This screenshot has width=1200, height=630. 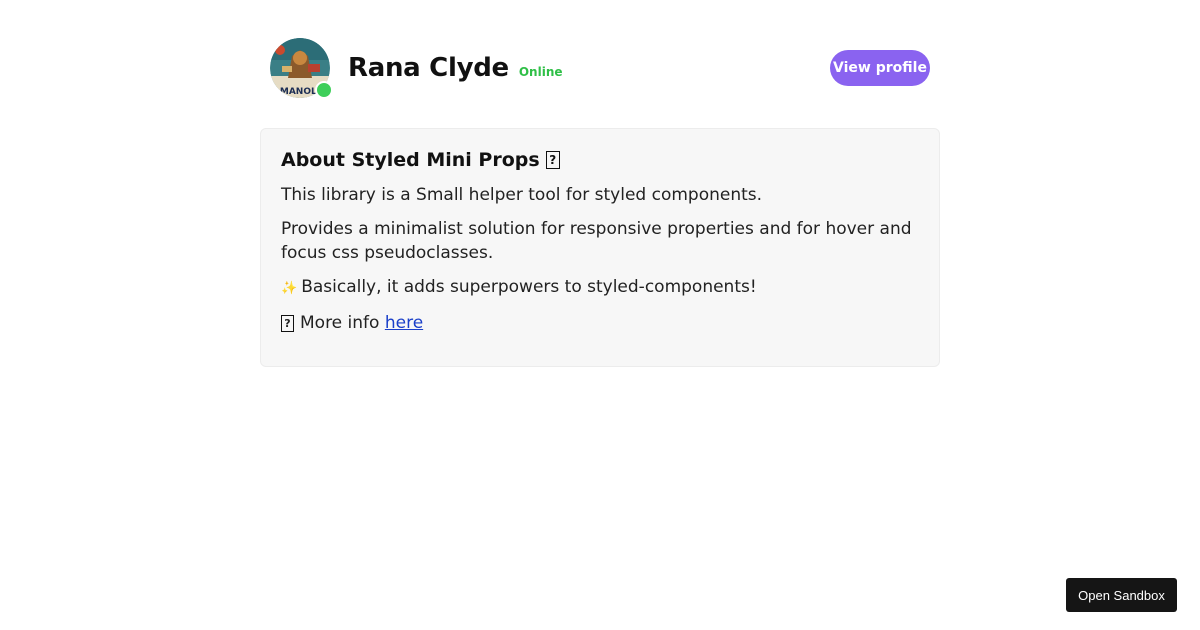 I want to click on about-title: About Styled Mini Props, so click(x=600, y=160).